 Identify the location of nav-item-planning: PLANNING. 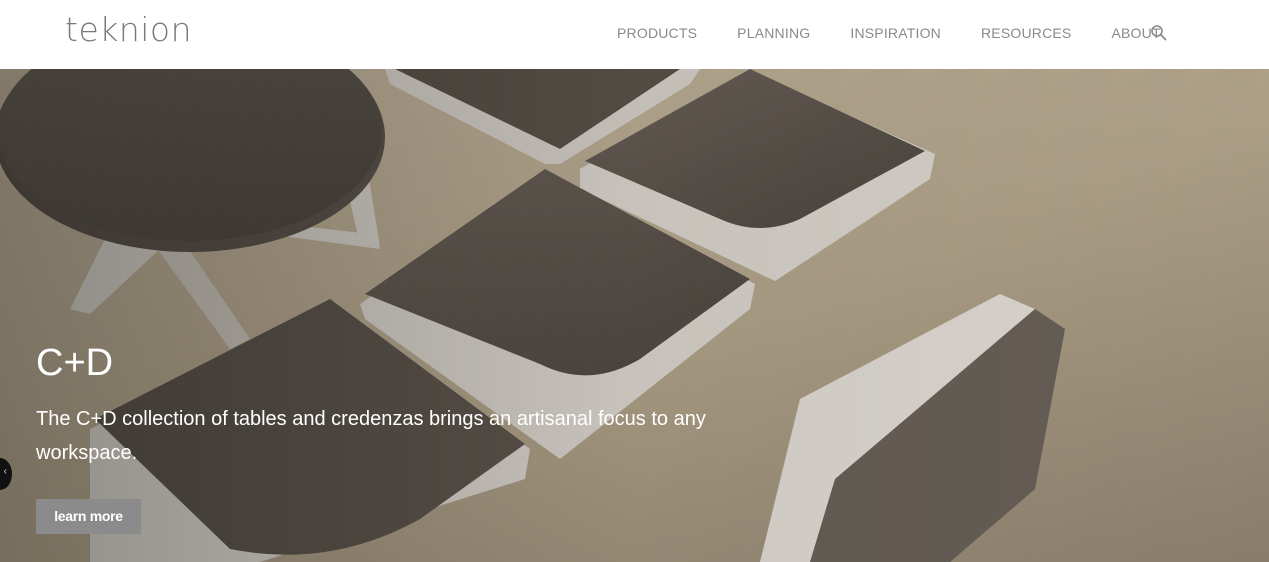
(773, 33).